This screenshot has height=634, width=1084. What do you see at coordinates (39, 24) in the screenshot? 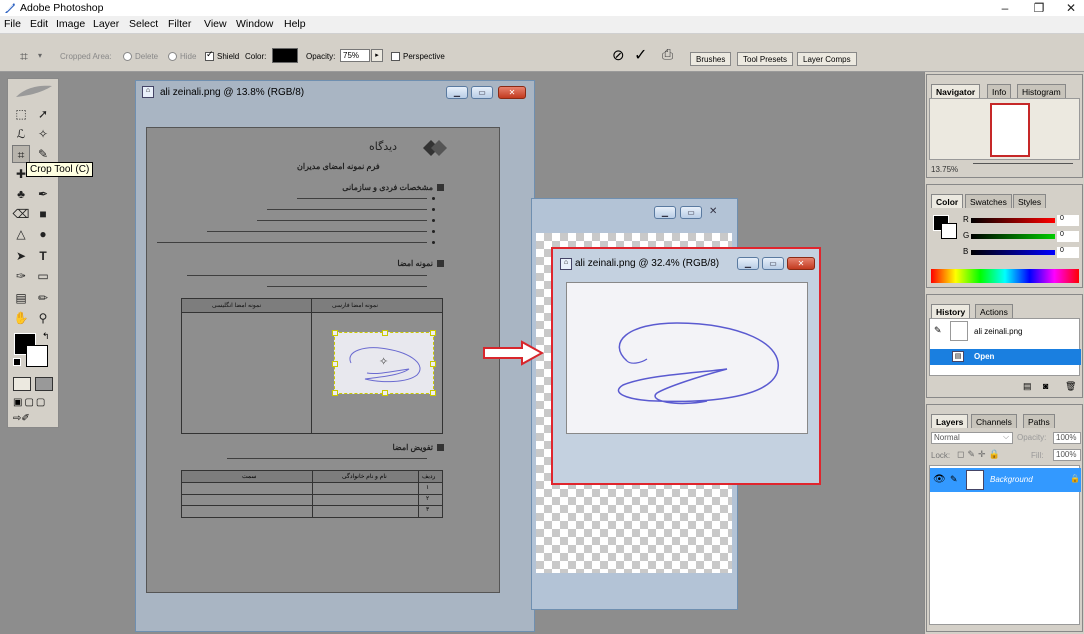
I see `menu-edit: Edit` at bounding box center [39, 24].